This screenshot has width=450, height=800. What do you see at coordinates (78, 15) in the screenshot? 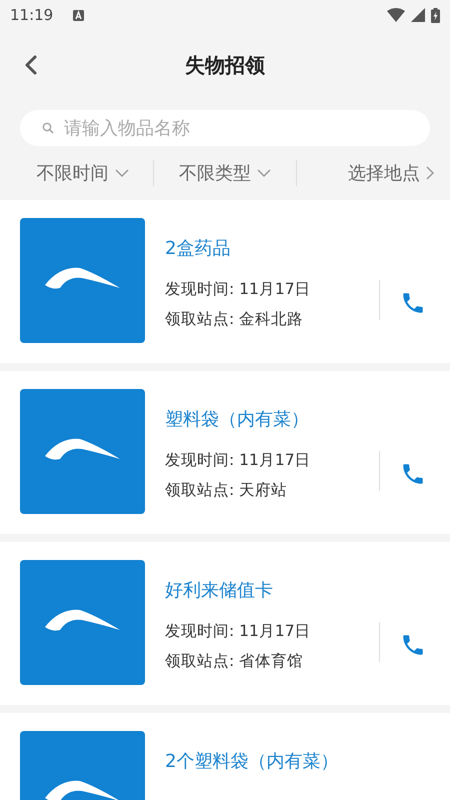
I see `notification-icon` at bounding box center [78, 15].